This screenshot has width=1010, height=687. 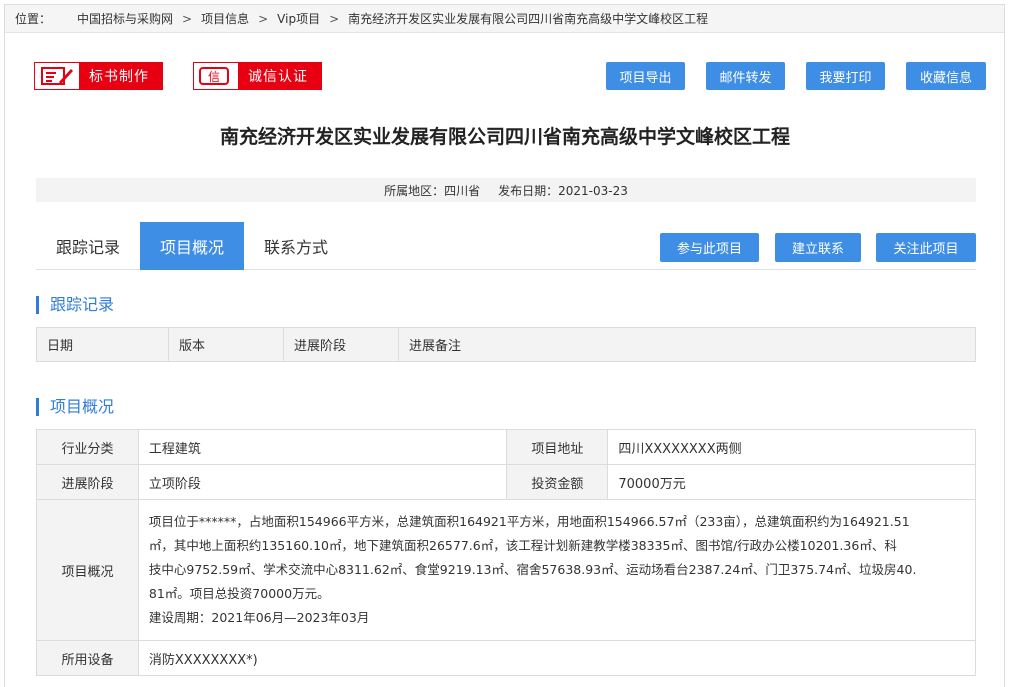 I want to click on equipment-value: 消防XXXXXXXX*), so click(x=557, y=658).